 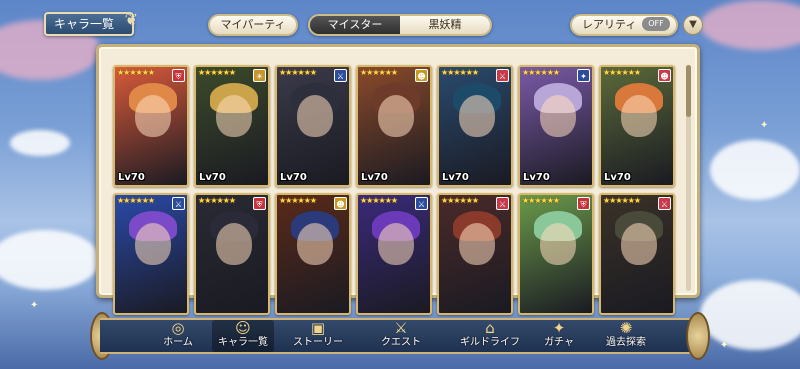 I want to click on page-title: キャラ一覧 ❦, so click(x=91, y=23).